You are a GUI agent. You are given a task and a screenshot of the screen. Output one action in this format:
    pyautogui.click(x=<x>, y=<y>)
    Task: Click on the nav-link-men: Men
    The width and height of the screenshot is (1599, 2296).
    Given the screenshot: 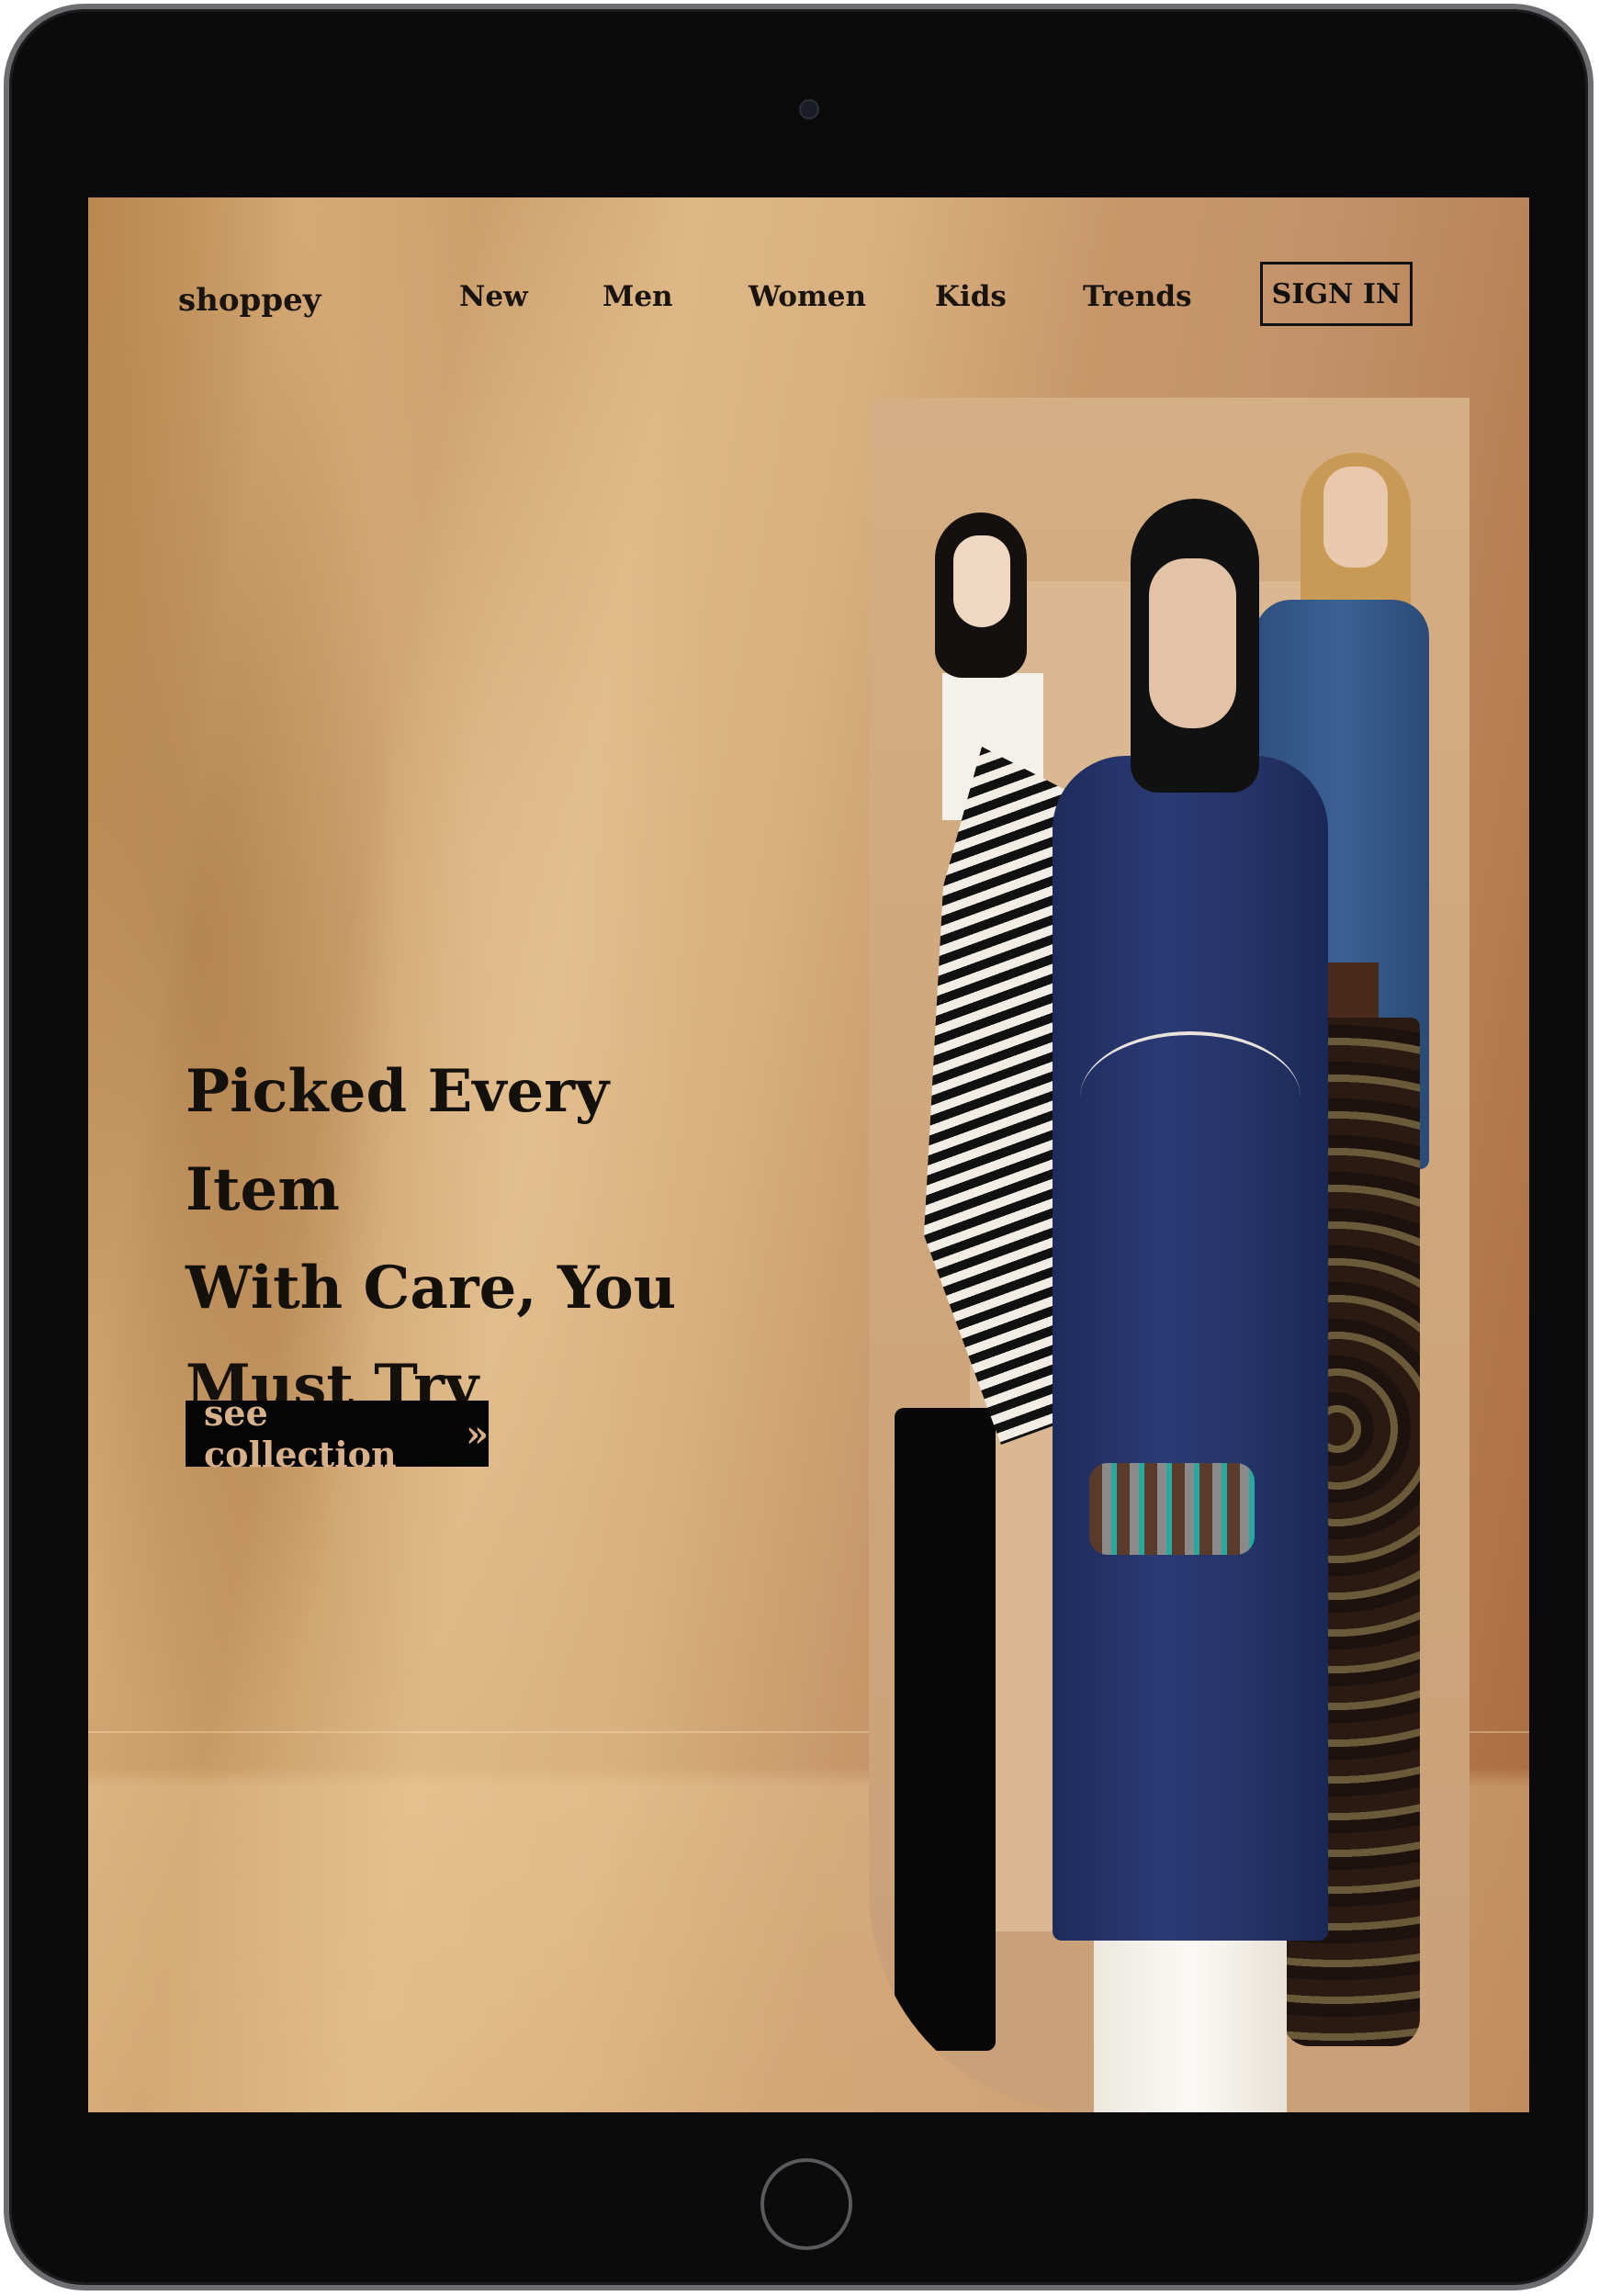 What is the action you would take?
    pyautogui.click(x=637, y=296)
    